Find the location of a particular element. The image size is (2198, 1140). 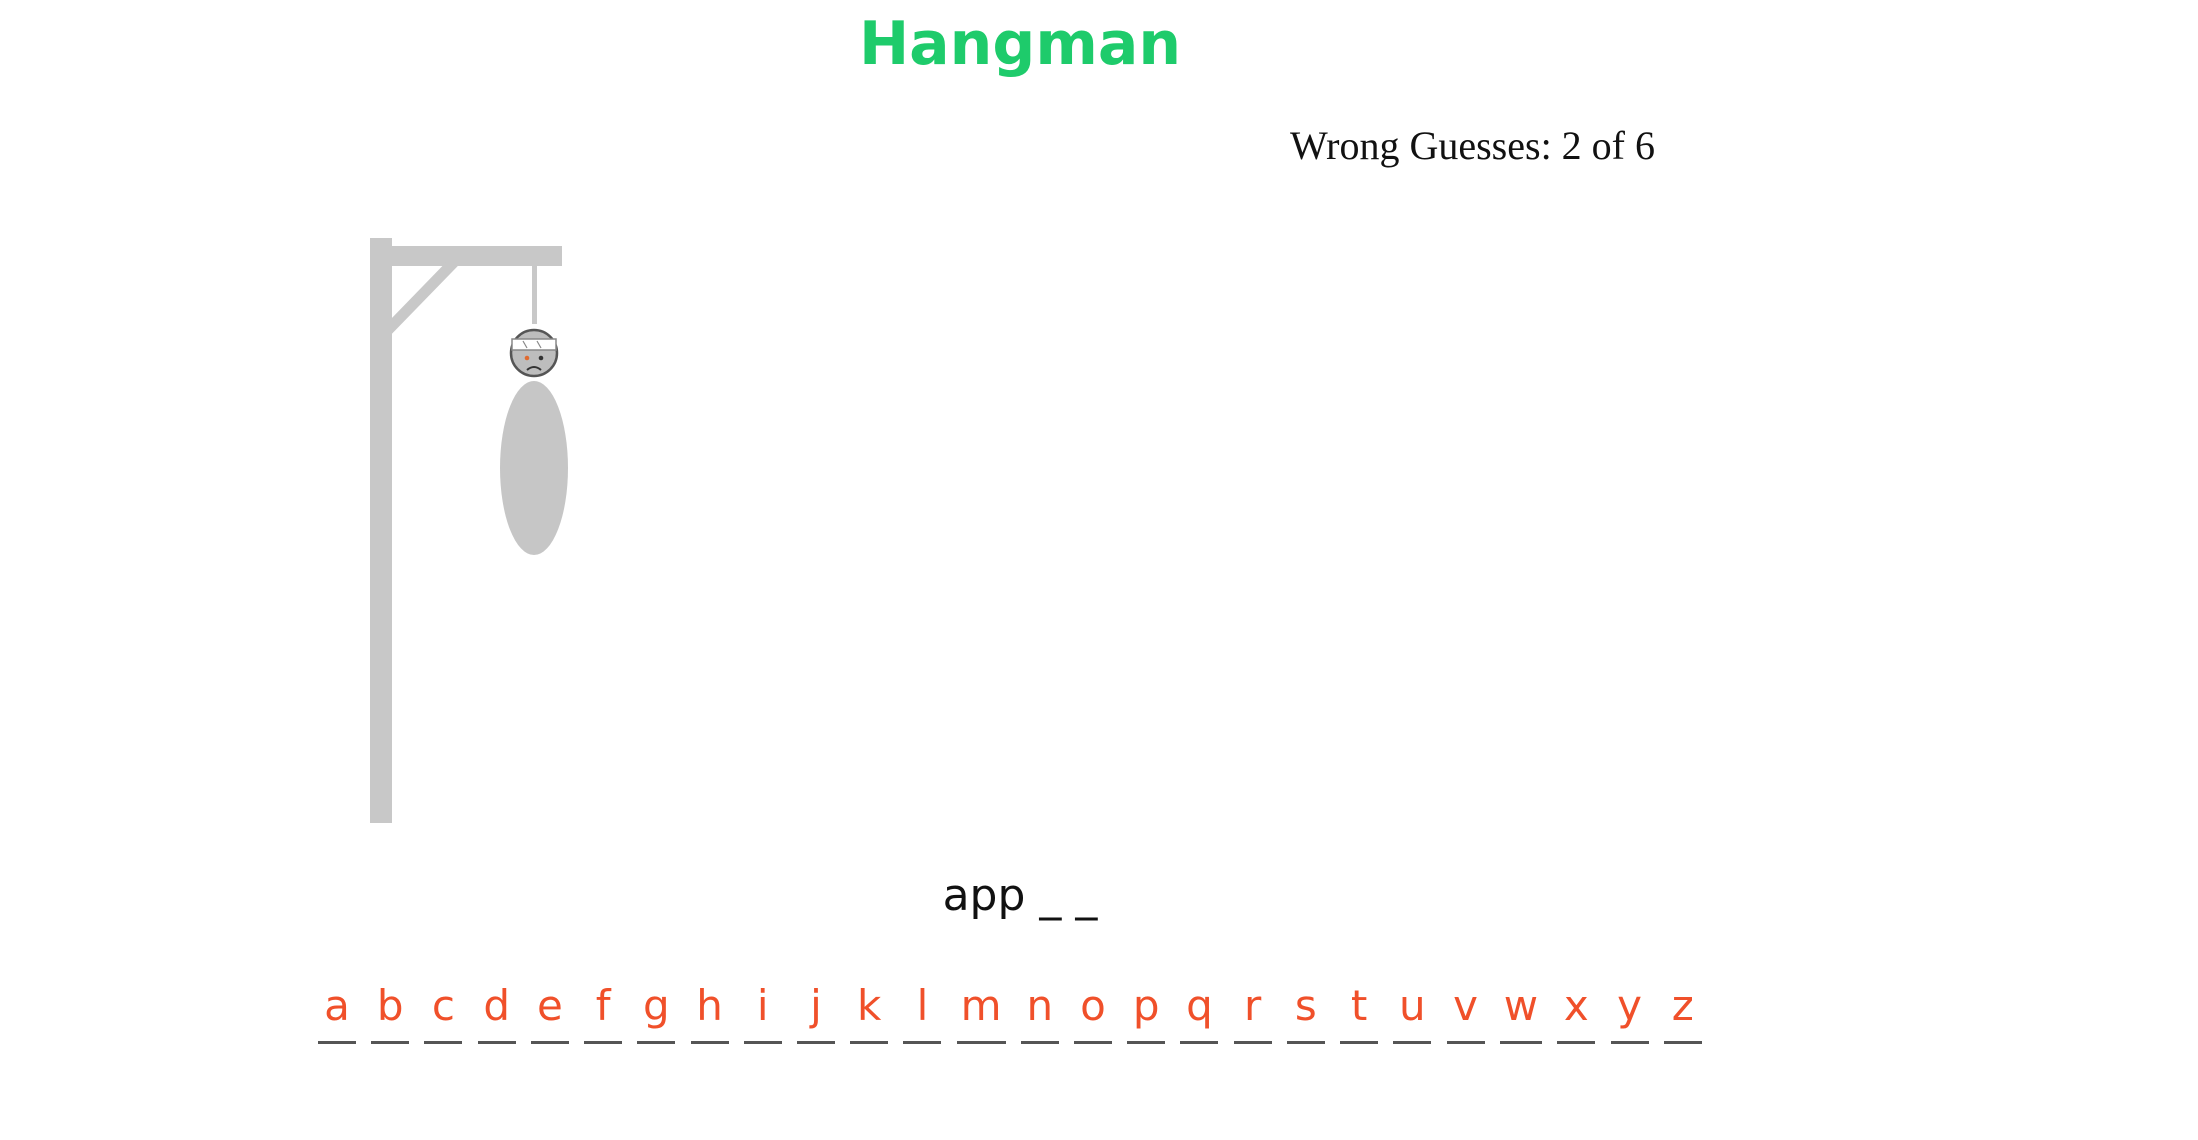

letter-button-a: a is located at coordinates (337, 1016).